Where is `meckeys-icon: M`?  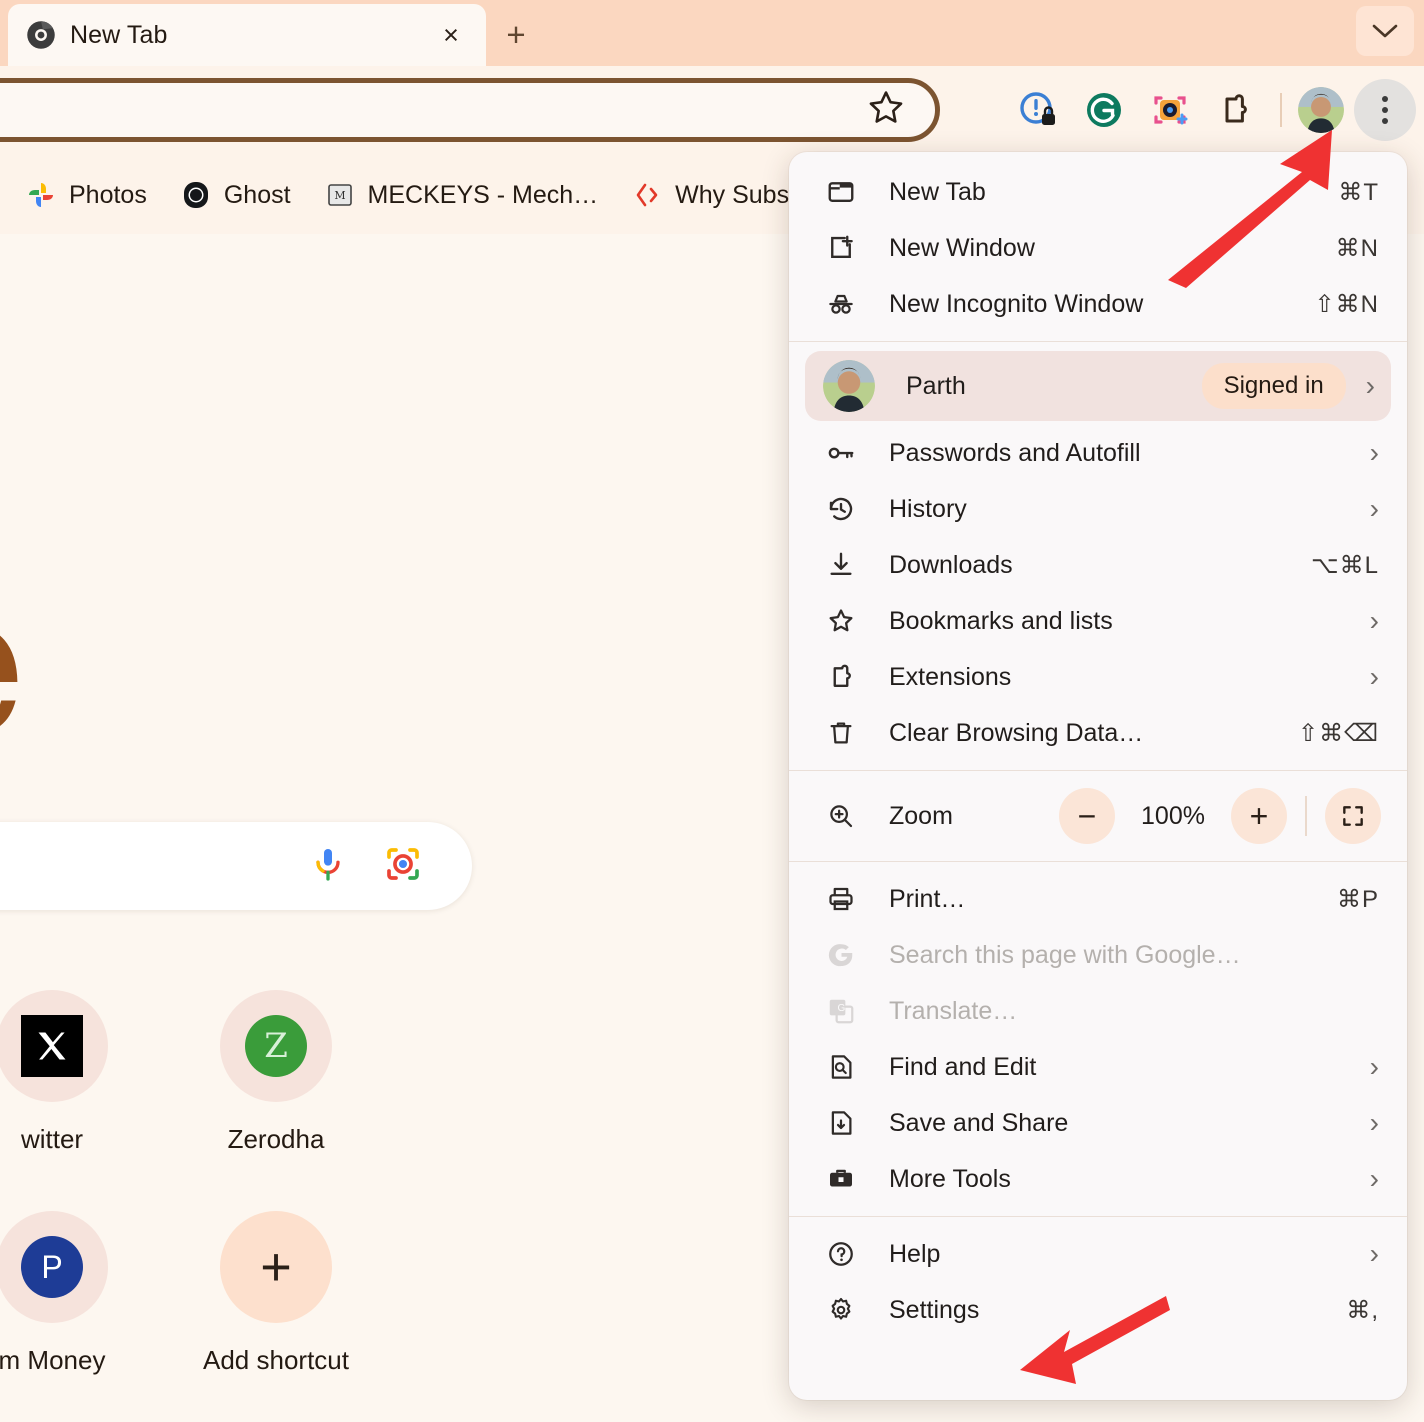 meckeys-icon: M is located at coordinates (340, 195).